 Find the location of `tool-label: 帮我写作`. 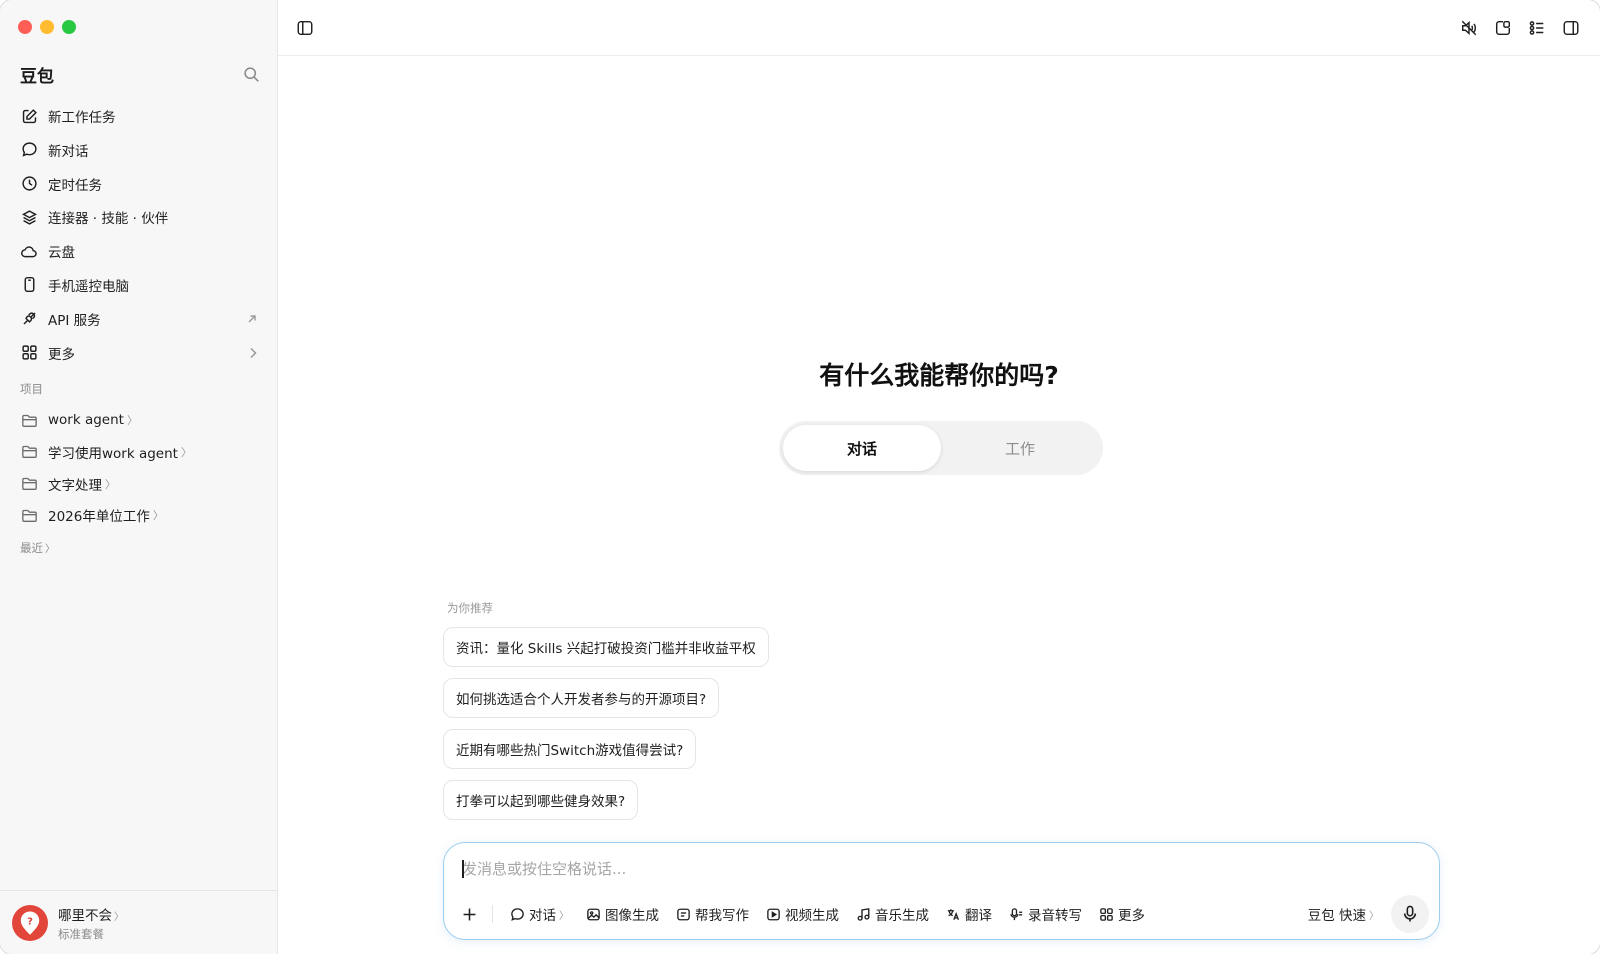

tool-label: 帮我写作 is located at coordinates (722, 916).